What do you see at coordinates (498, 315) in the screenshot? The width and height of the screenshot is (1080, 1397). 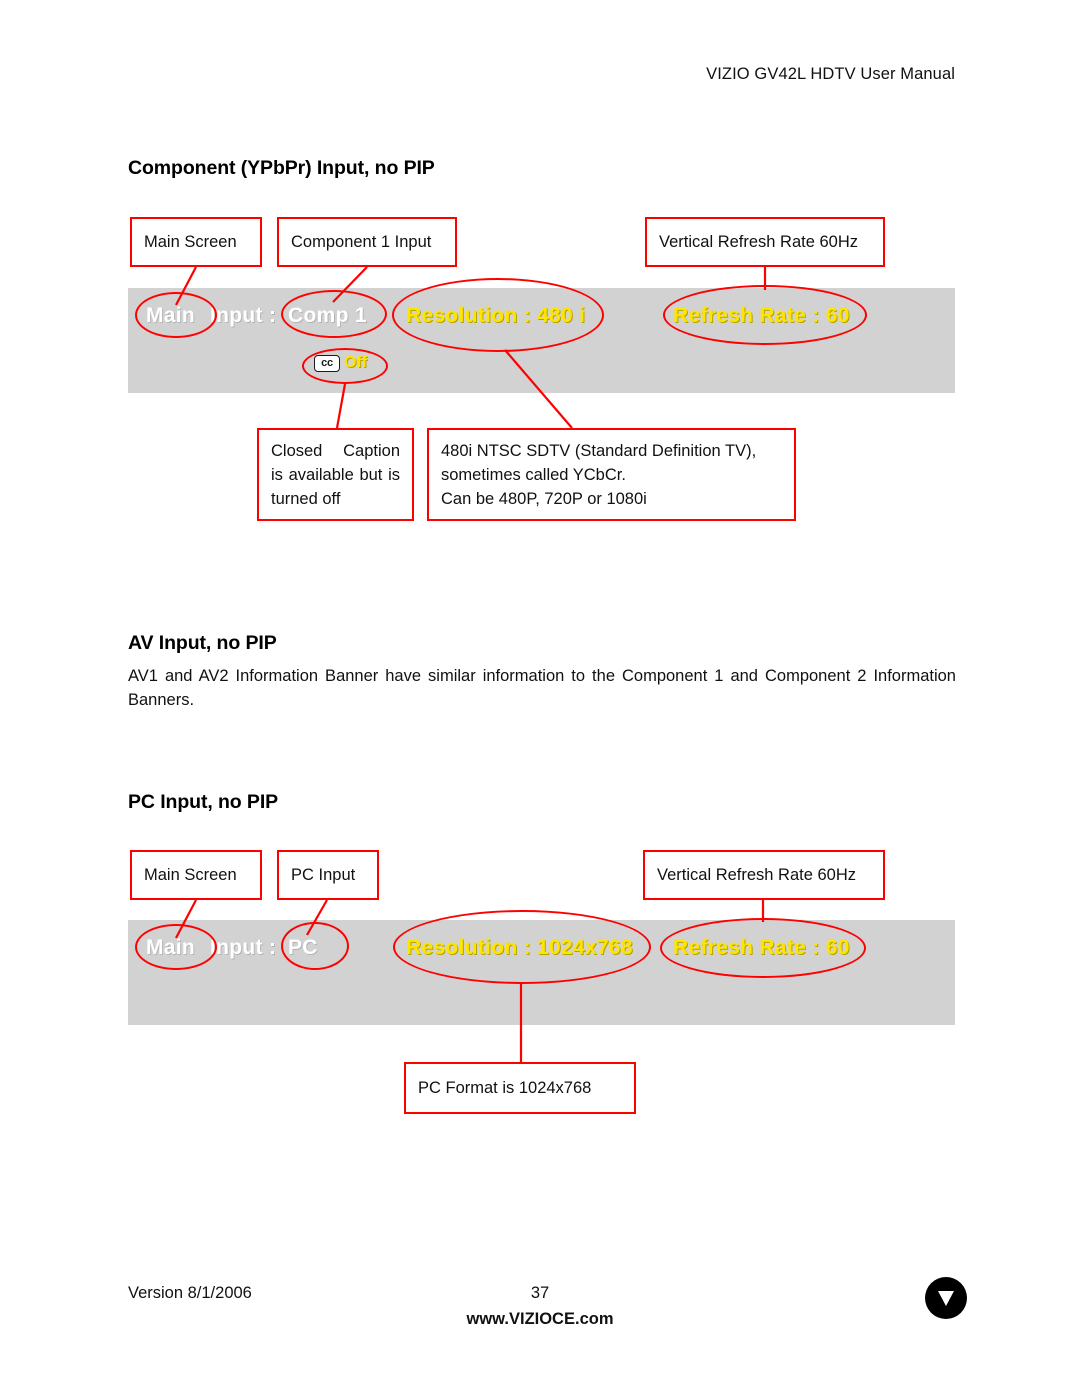 I see `highlight-ellipse-resolution` at bounding box center [498, 315].